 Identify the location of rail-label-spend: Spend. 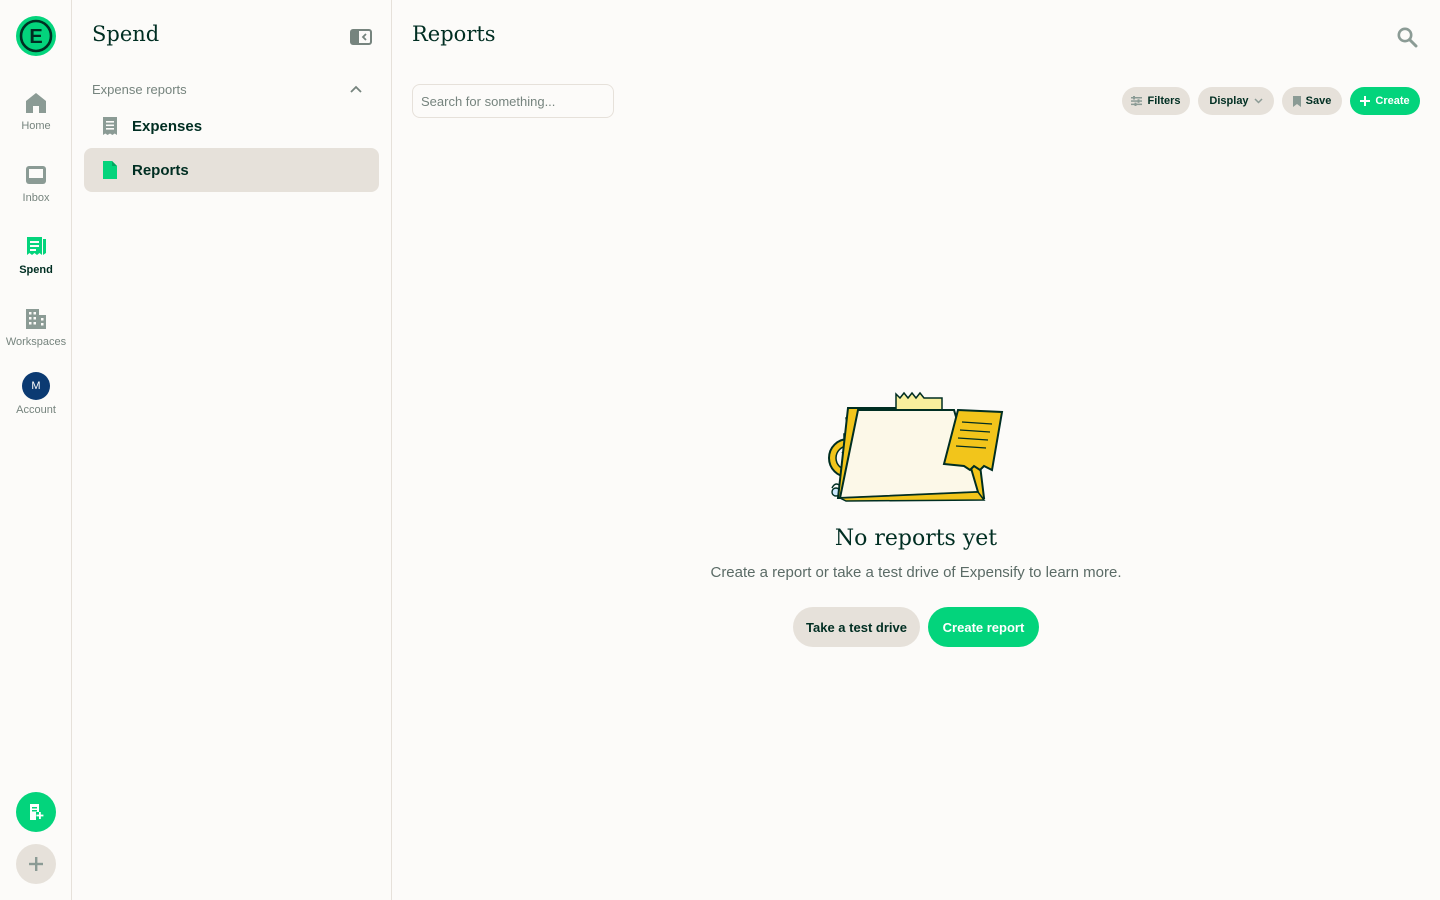
(36, 270).